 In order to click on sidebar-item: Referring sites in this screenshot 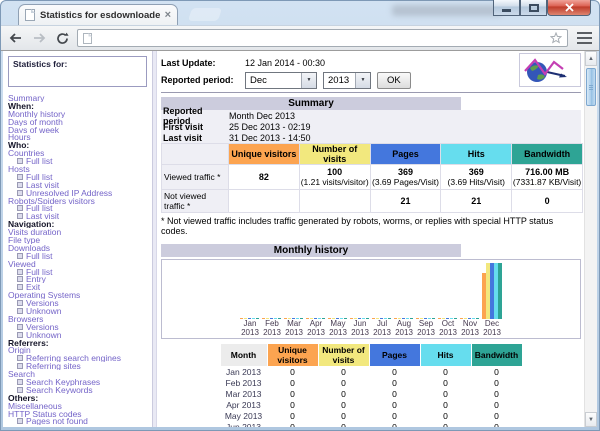, I will do `click(80, 366)`.